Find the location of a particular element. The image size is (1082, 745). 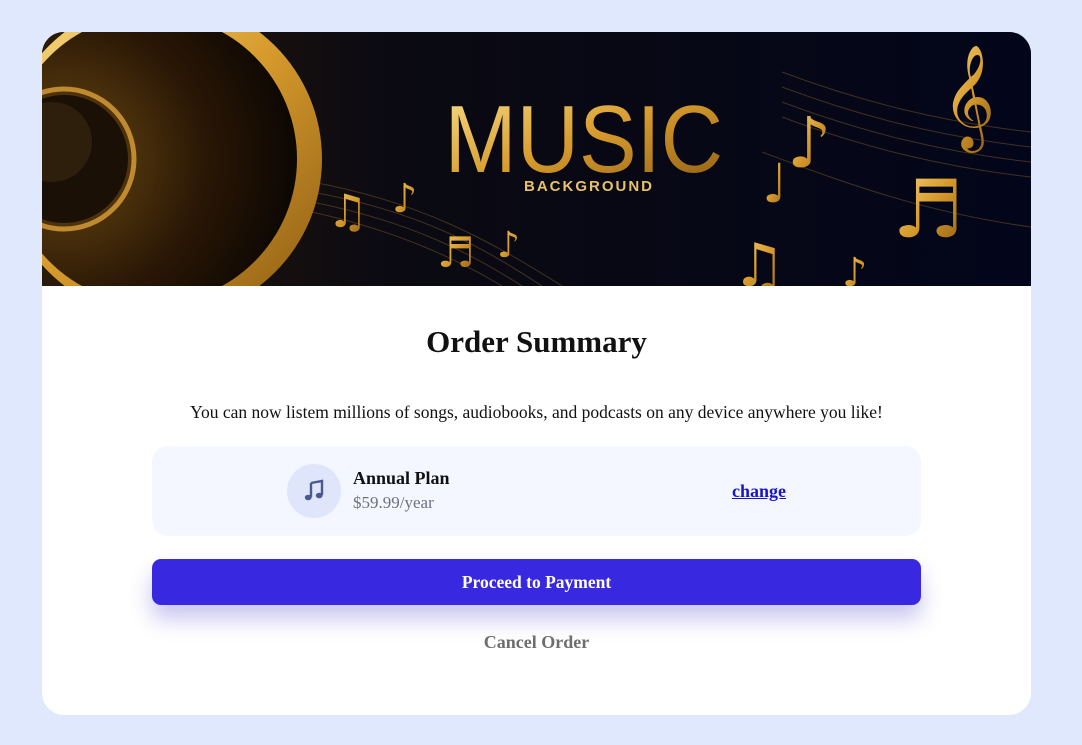

page-title: Order Summary is located at coordinates (536, 341).